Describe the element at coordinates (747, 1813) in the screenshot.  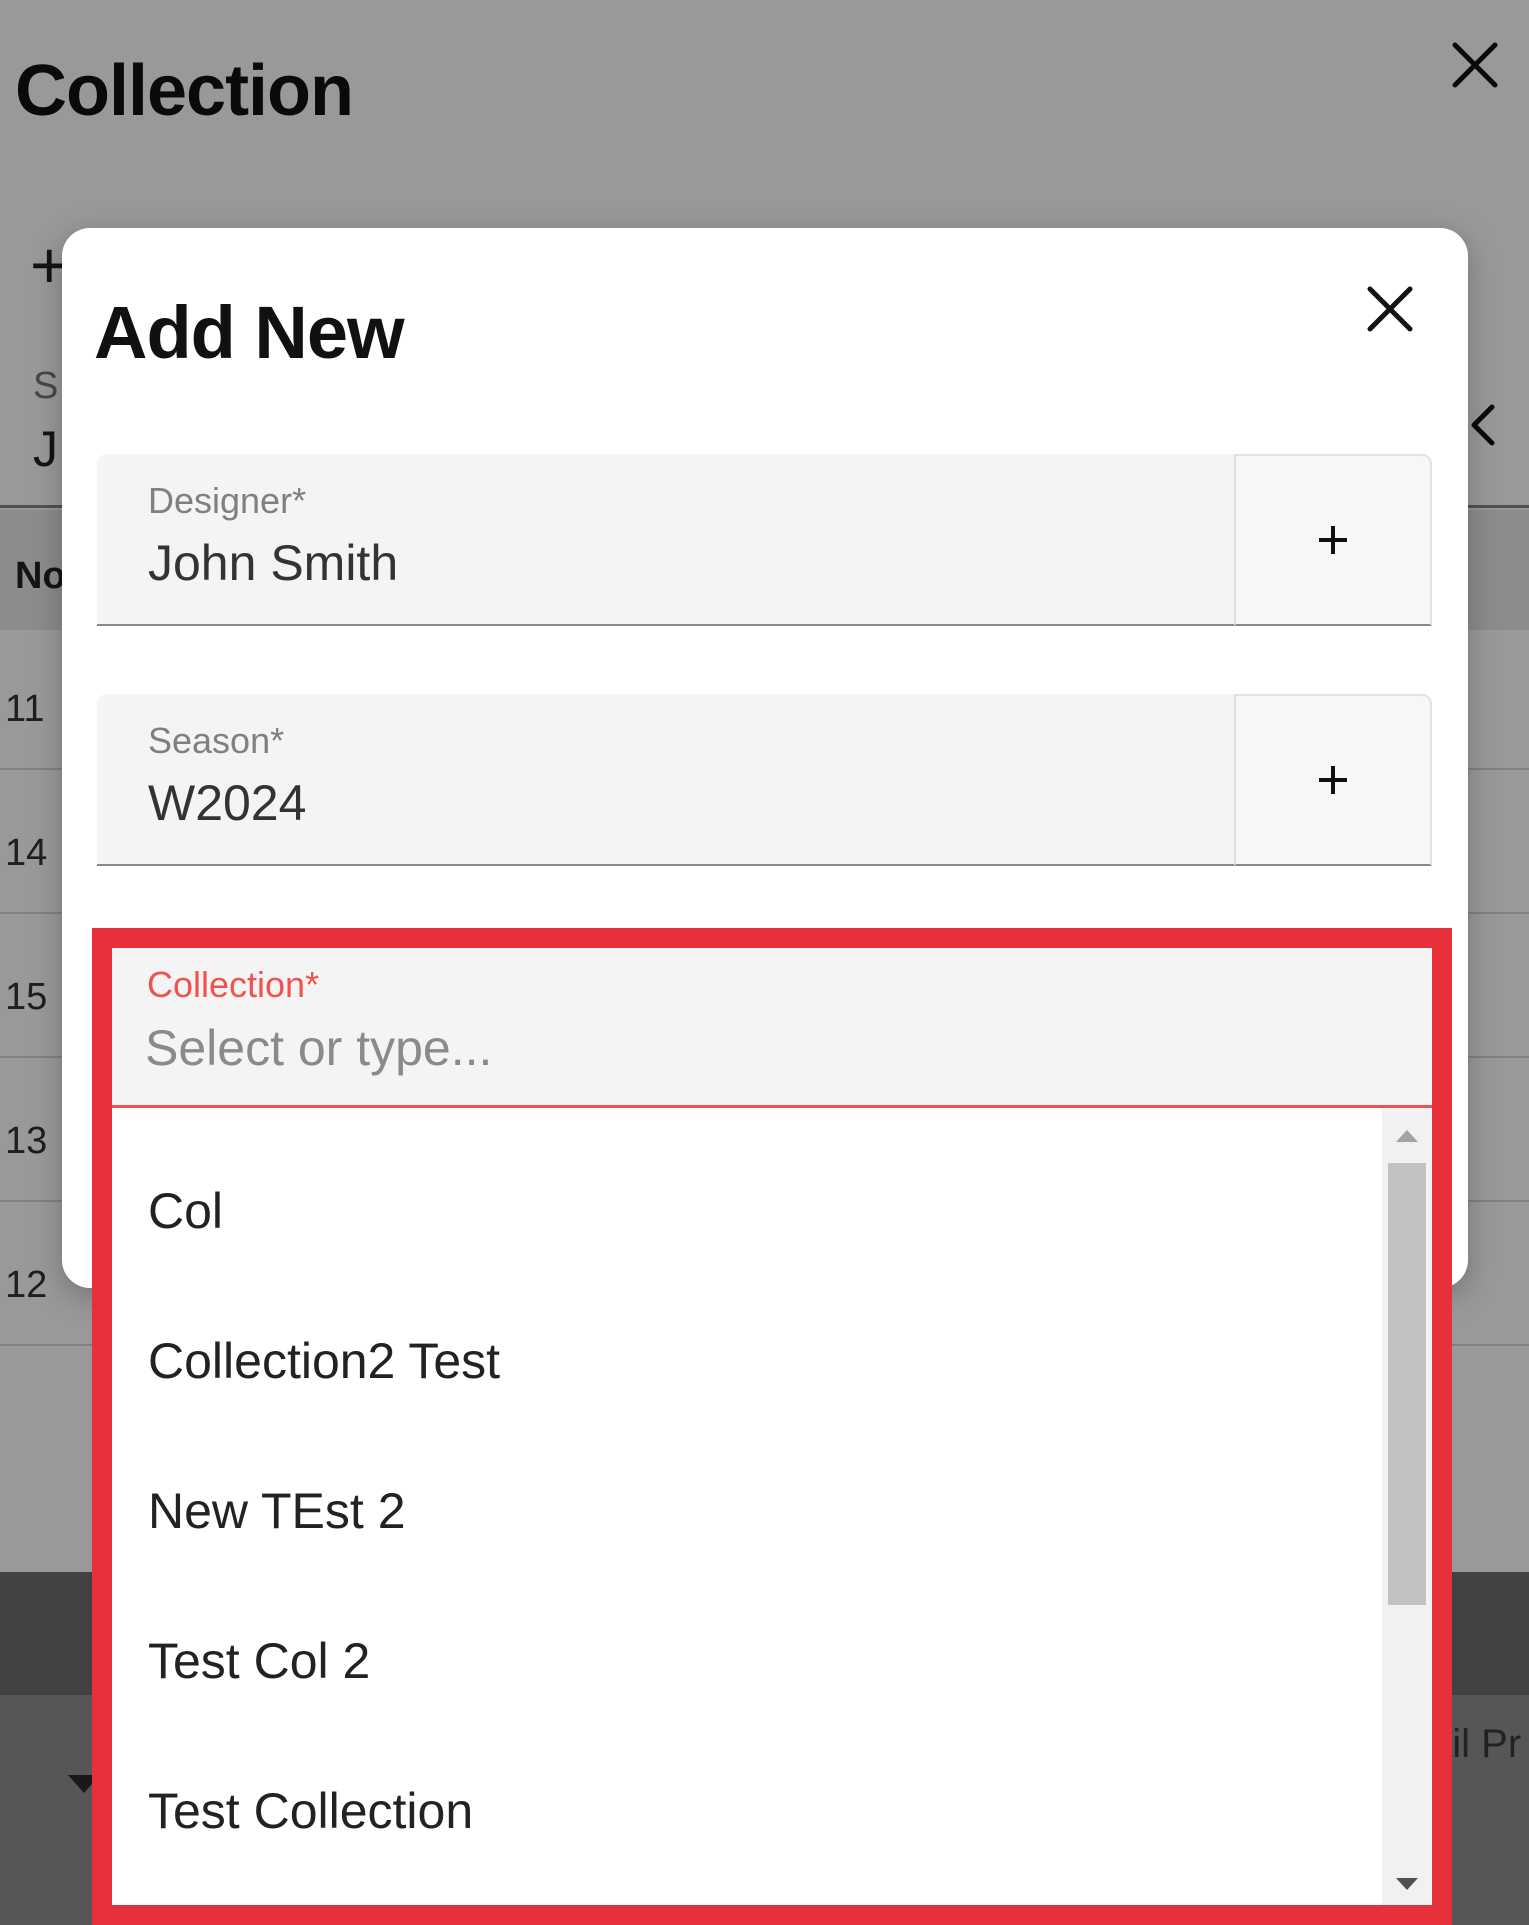
I see `collection-option: Test Collection` at that location.